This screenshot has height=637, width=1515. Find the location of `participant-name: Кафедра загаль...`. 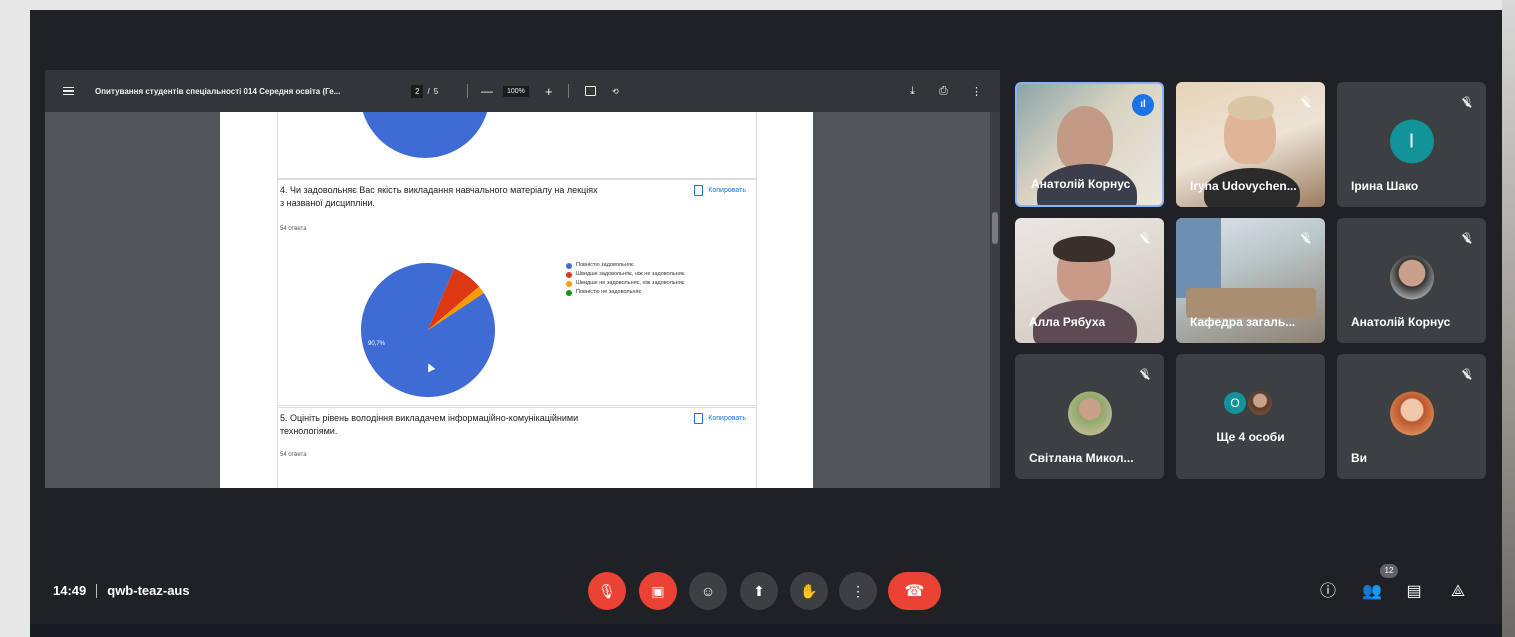

participant-name: Кафедра загаль... is located at coordinates (1243, 322).